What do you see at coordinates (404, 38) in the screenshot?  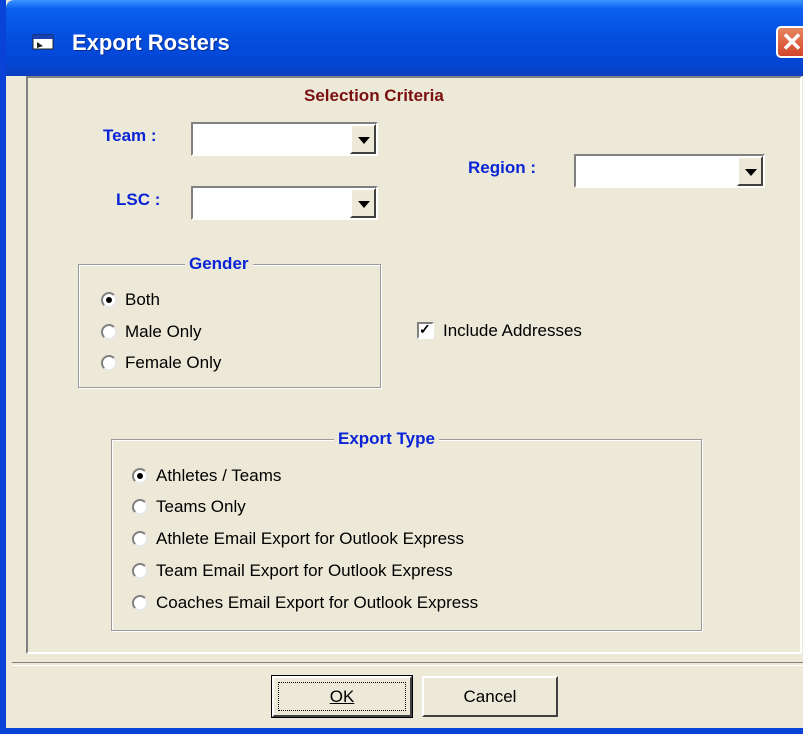 I see `title-bar: Export Rosters ✕` at bounding box center [404, 38].